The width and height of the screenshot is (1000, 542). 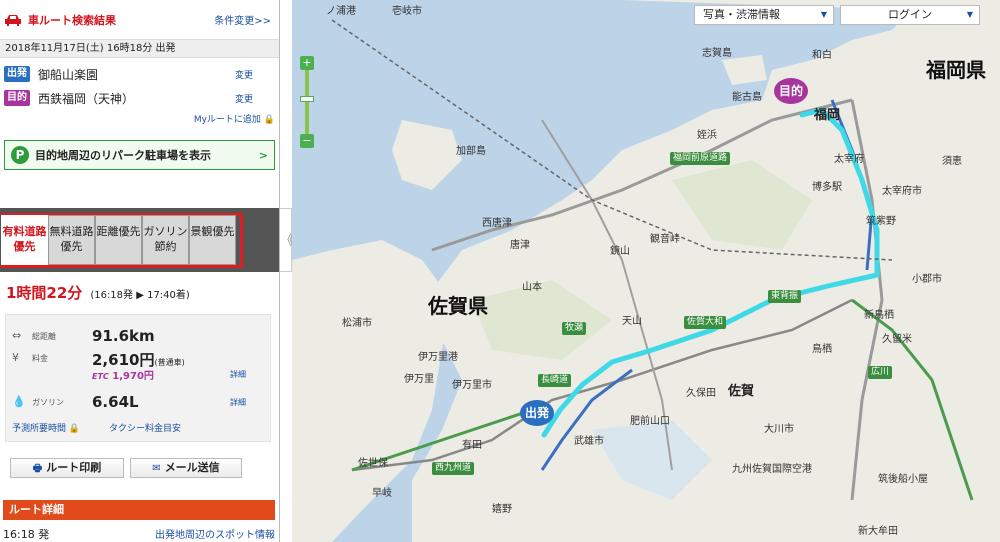 What do you see at coordinates (123, 336) in the screenshot?
I see `distance-value: 91.6km` at bounding box center [123, 336].